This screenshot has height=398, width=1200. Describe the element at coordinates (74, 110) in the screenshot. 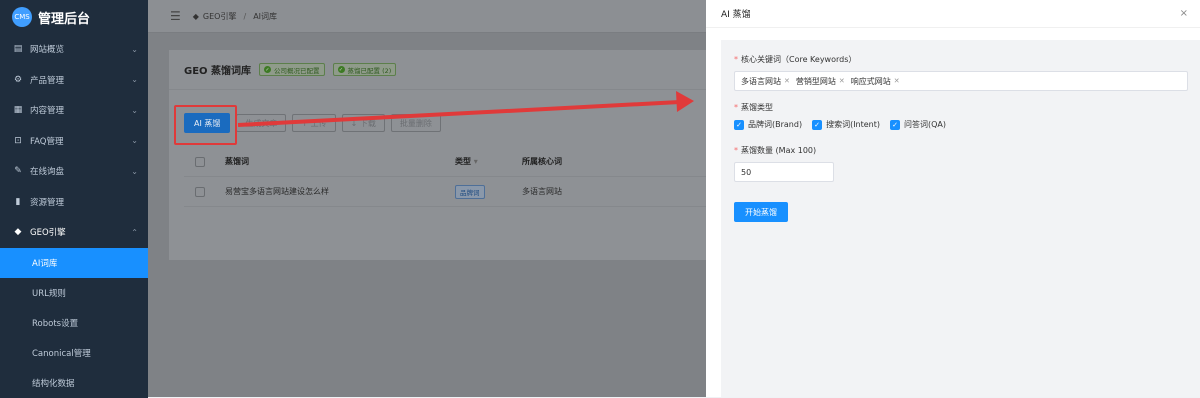

I see `sidebar-item: ▦ 内容管理 ⌄` at that location.